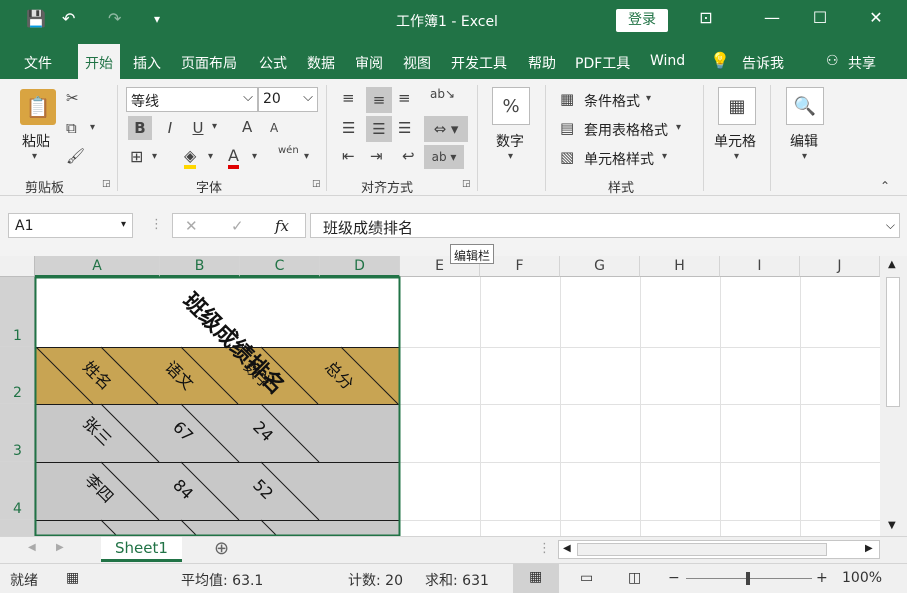 The height and width of the screenshot is (593, 907). What do you see at coordinates (114, 18) in the screenshot?
I see `redo-icon: ↷` at bounding box center [114, 18].